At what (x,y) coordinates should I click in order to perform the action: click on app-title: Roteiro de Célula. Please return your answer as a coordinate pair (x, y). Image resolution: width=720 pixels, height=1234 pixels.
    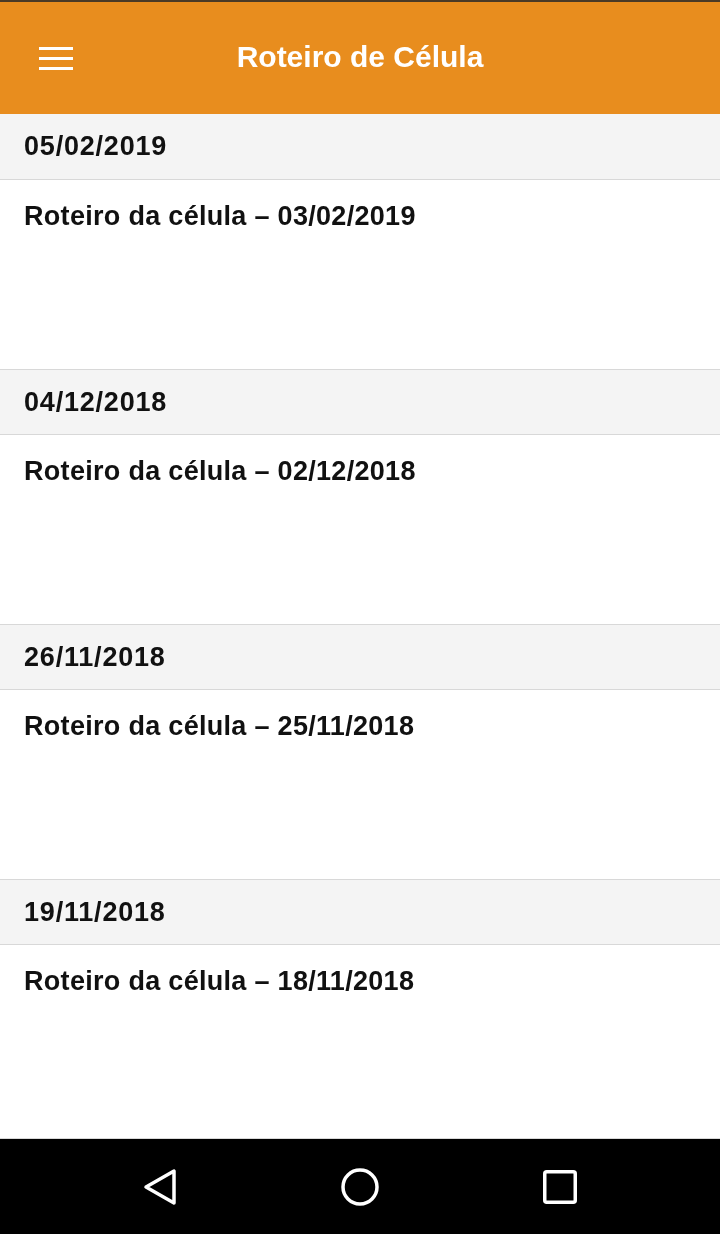
    Looking at the image, I should click on (360, 57).